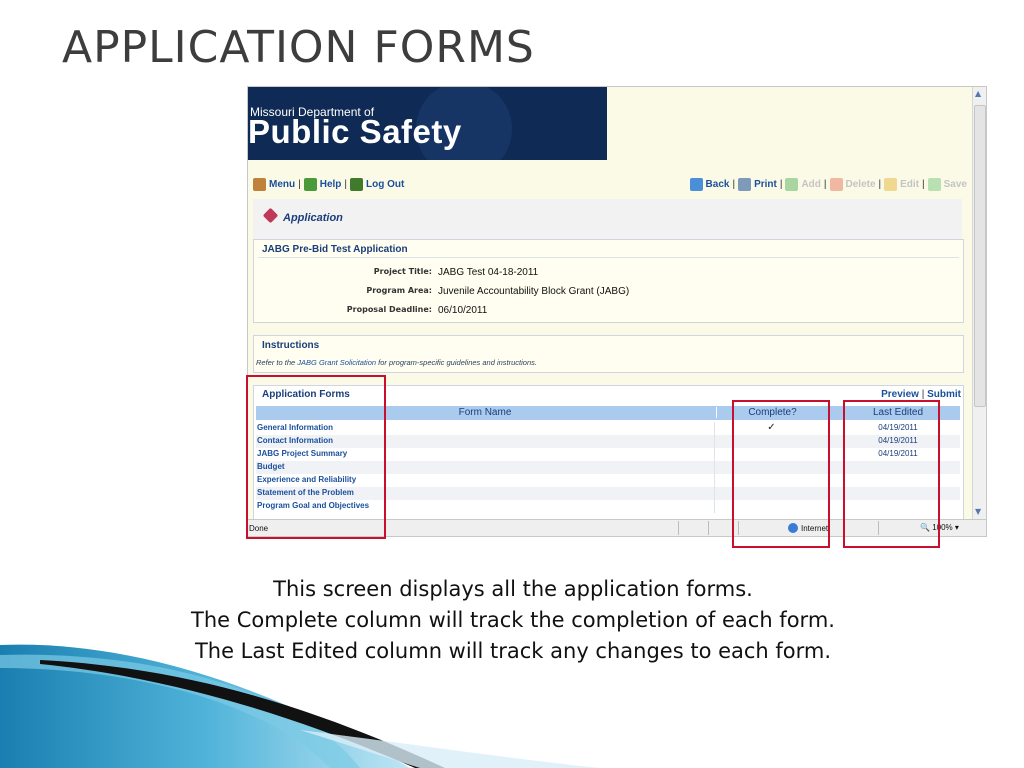  Describe the element at coordinates (978, 93) in the screenshot. I see `scroll-up-icon: ▲` at that location.